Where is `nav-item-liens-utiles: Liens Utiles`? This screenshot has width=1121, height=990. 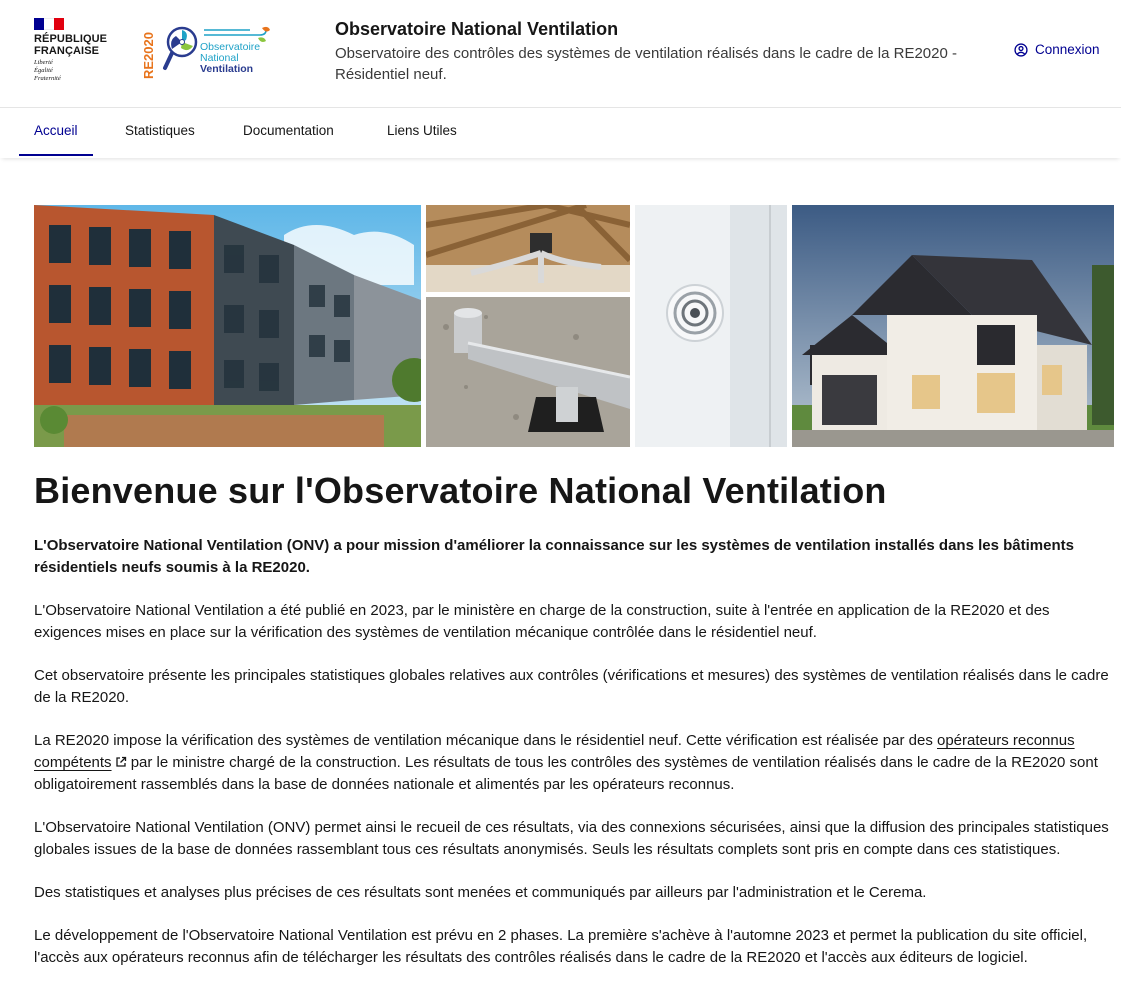
nav-item-liens-utiles: Liens Utiles is located at coordinates (422, 132).